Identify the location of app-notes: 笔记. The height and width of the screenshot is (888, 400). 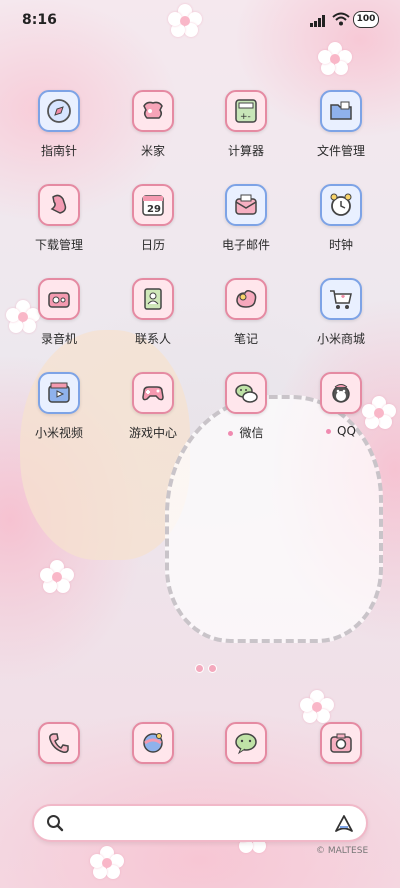
(246, 312).